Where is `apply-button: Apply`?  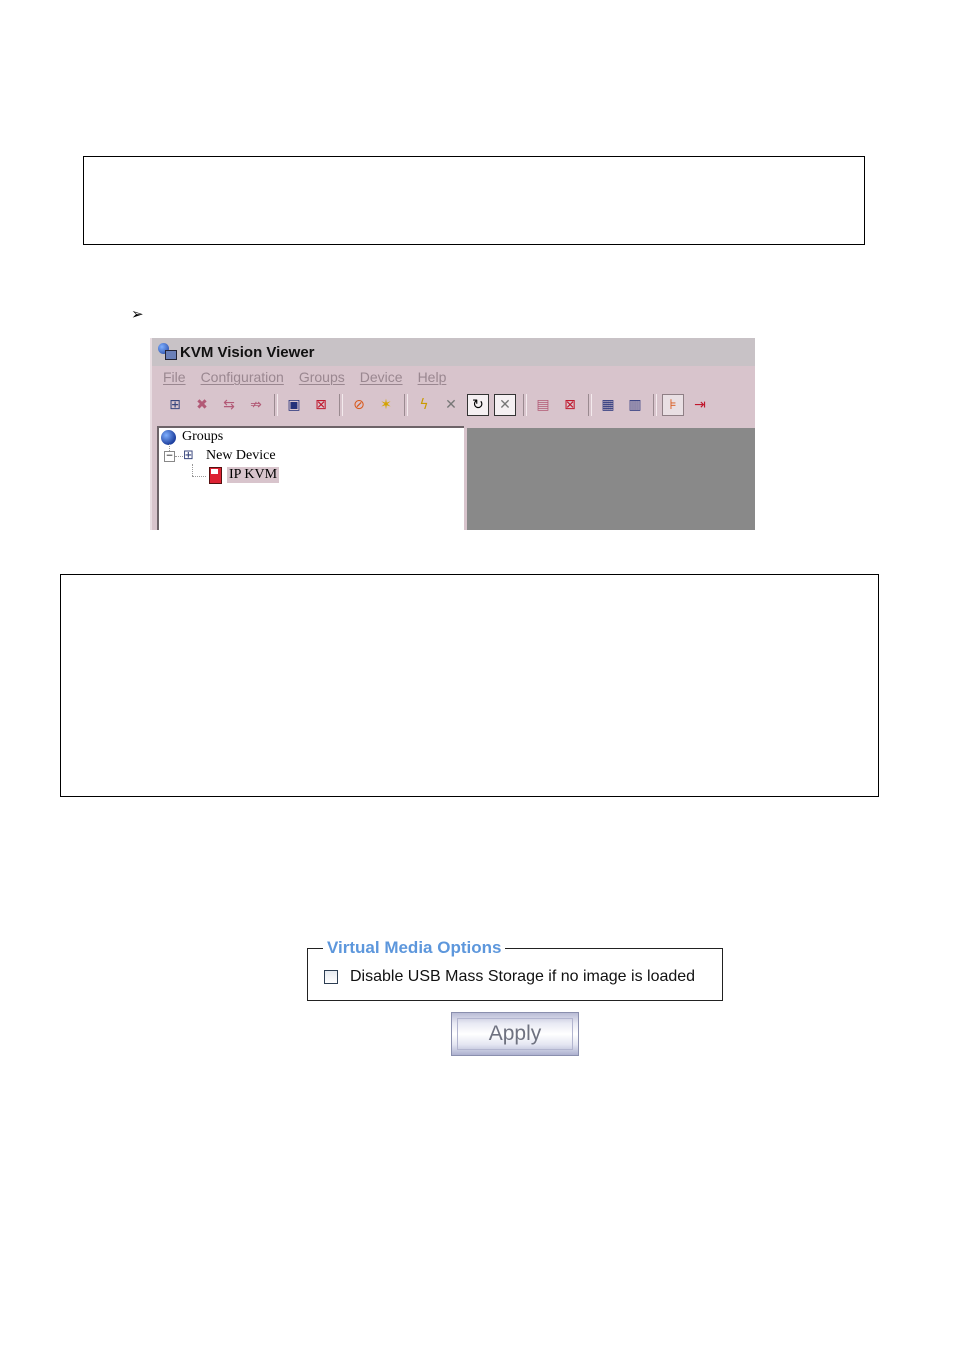
apply-button: Apply is located at coordinates (515, 1034).